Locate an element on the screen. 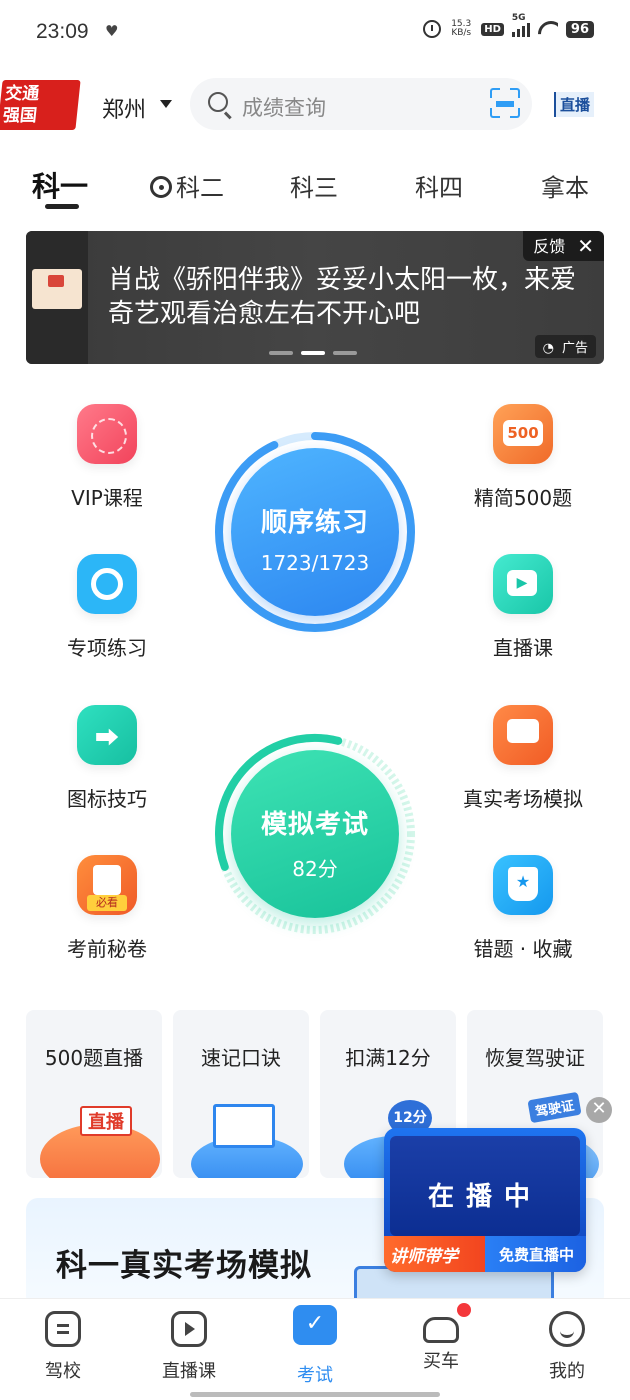  status-icons: 15.3 KB/s HD 5G 96 is located at coordinates (508, 25).